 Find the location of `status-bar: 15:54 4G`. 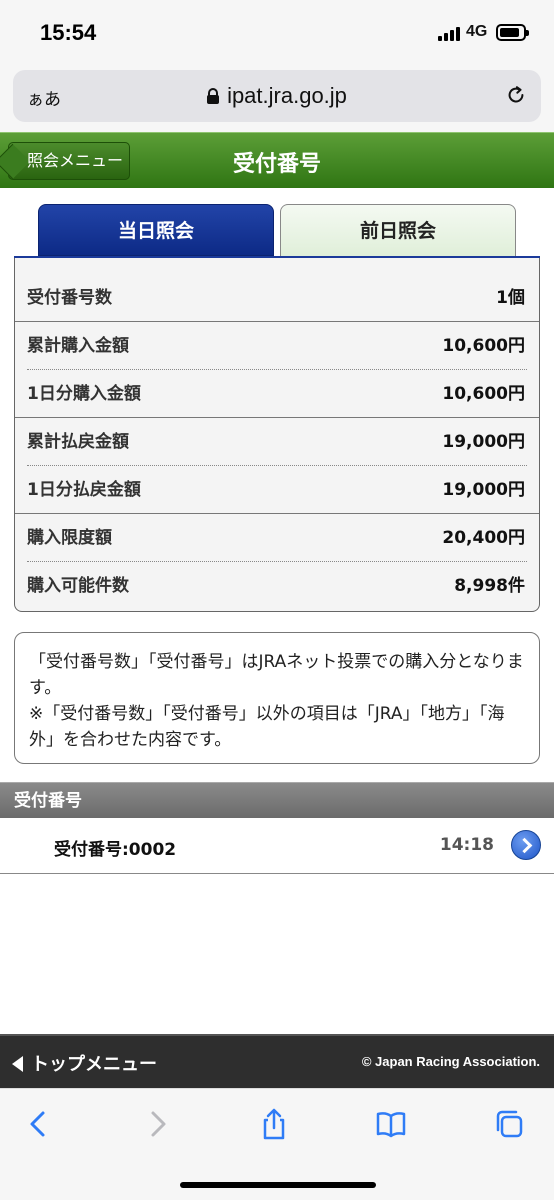

status-bar: 15:54 4G is located at coordinates (277, 33).